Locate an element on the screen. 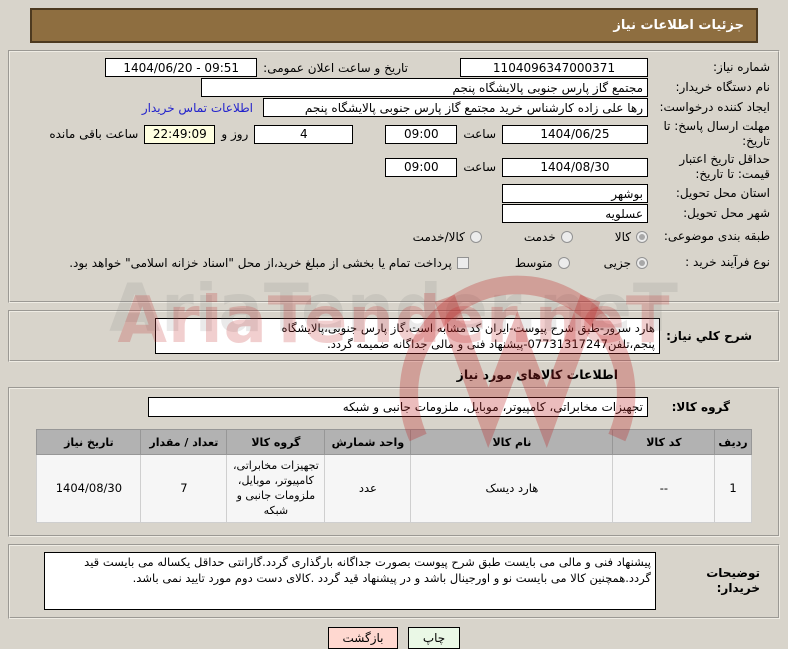 The height and width of the screenshot is (649, 788). deadline-date-field: 1404/06/25 is located at coordinates (575, 134).